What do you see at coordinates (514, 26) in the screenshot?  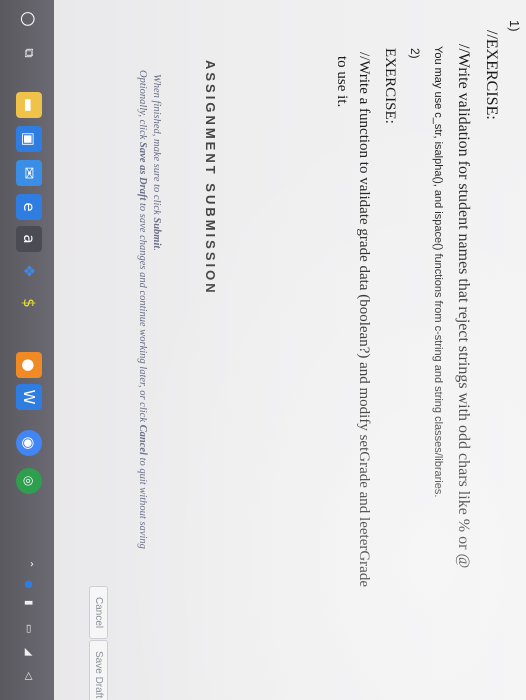 I see `item-number: 1)` at bounding box center [514, 26].